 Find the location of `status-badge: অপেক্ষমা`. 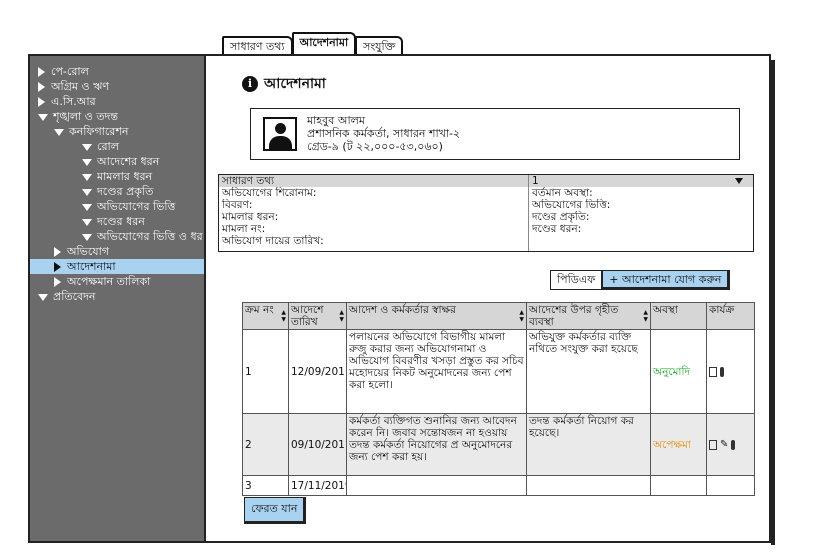

status-badge: অপেক্ষমা is located at coordinates (678, 444).